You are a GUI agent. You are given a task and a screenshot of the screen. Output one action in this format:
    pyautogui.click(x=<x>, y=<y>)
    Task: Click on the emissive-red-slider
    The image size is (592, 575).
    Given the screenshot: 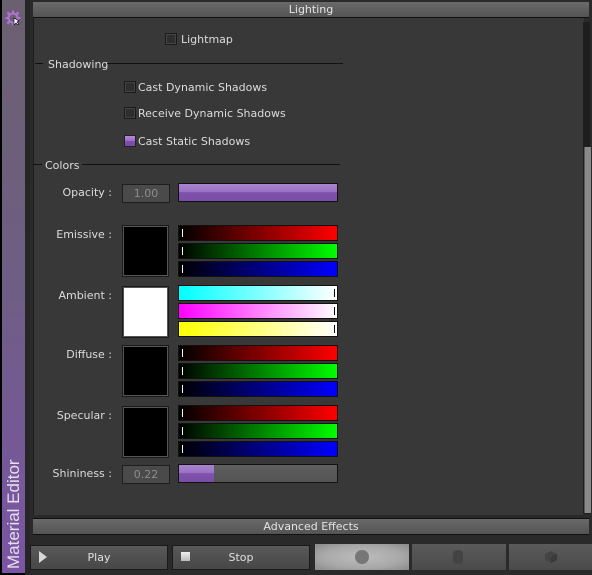 What is the action you would take?
    pyautogui.click(x=258, y=233)
    